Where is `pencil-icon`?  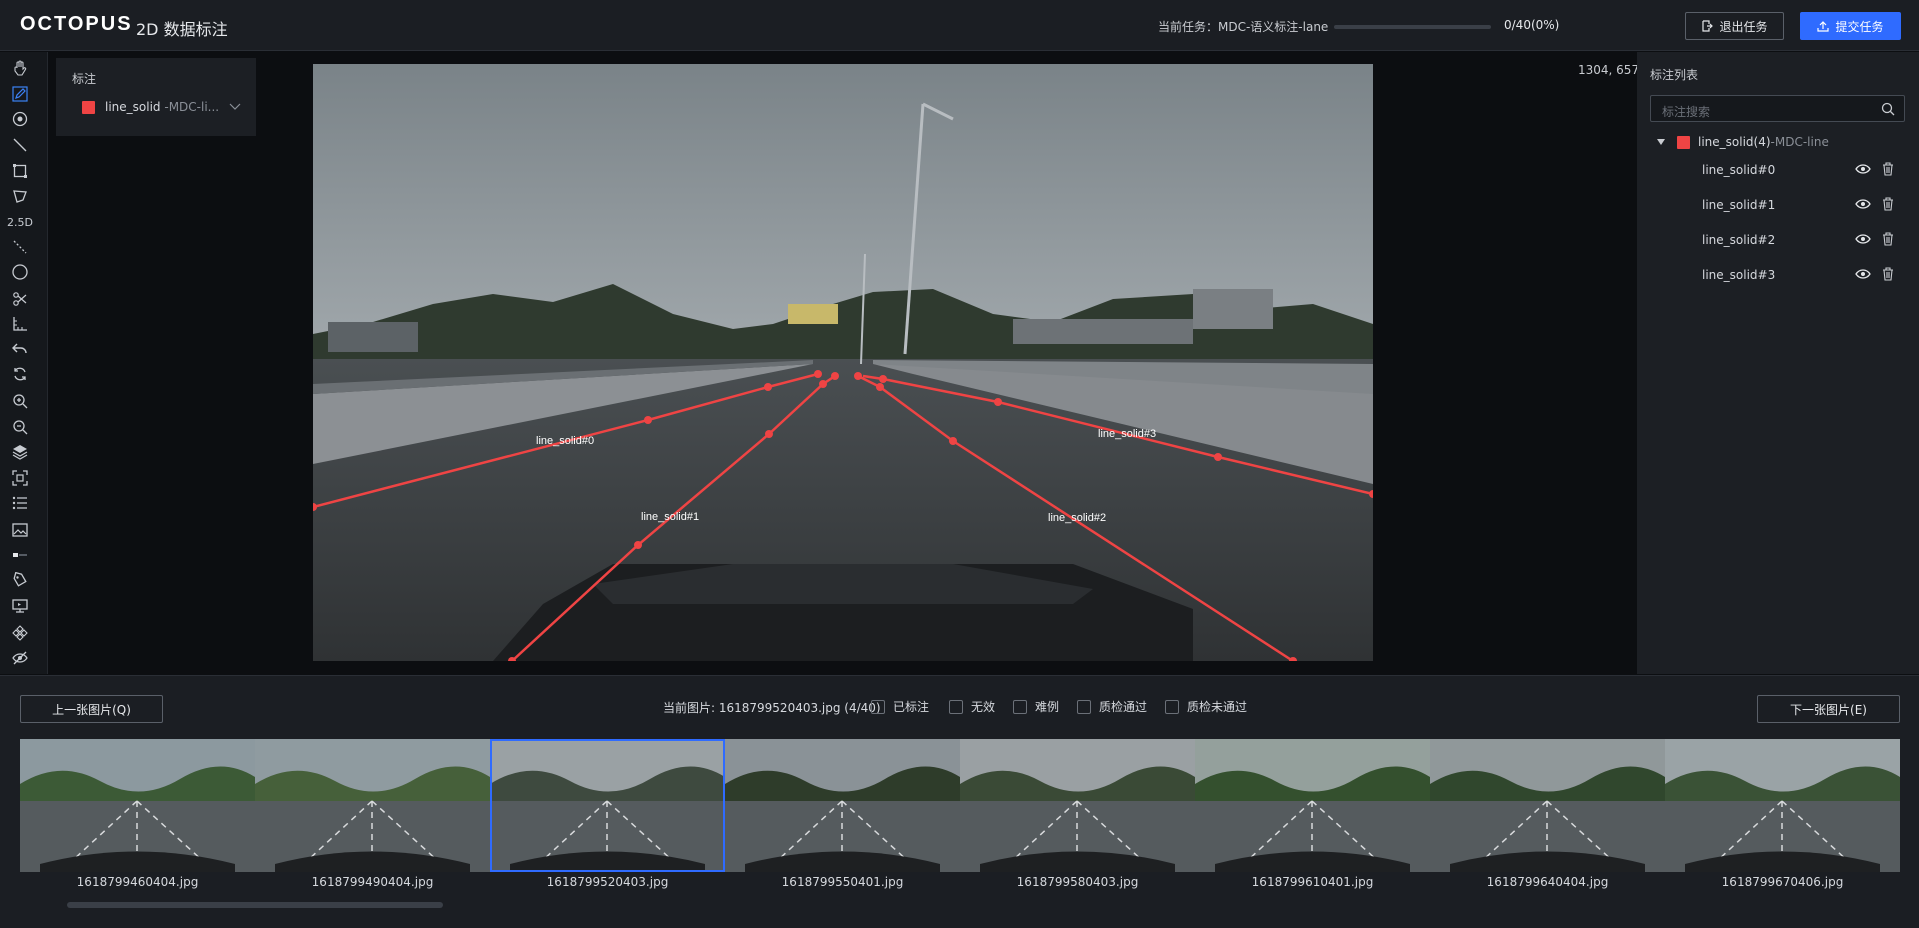 pencil-icon is located at coordinates (20, 94).